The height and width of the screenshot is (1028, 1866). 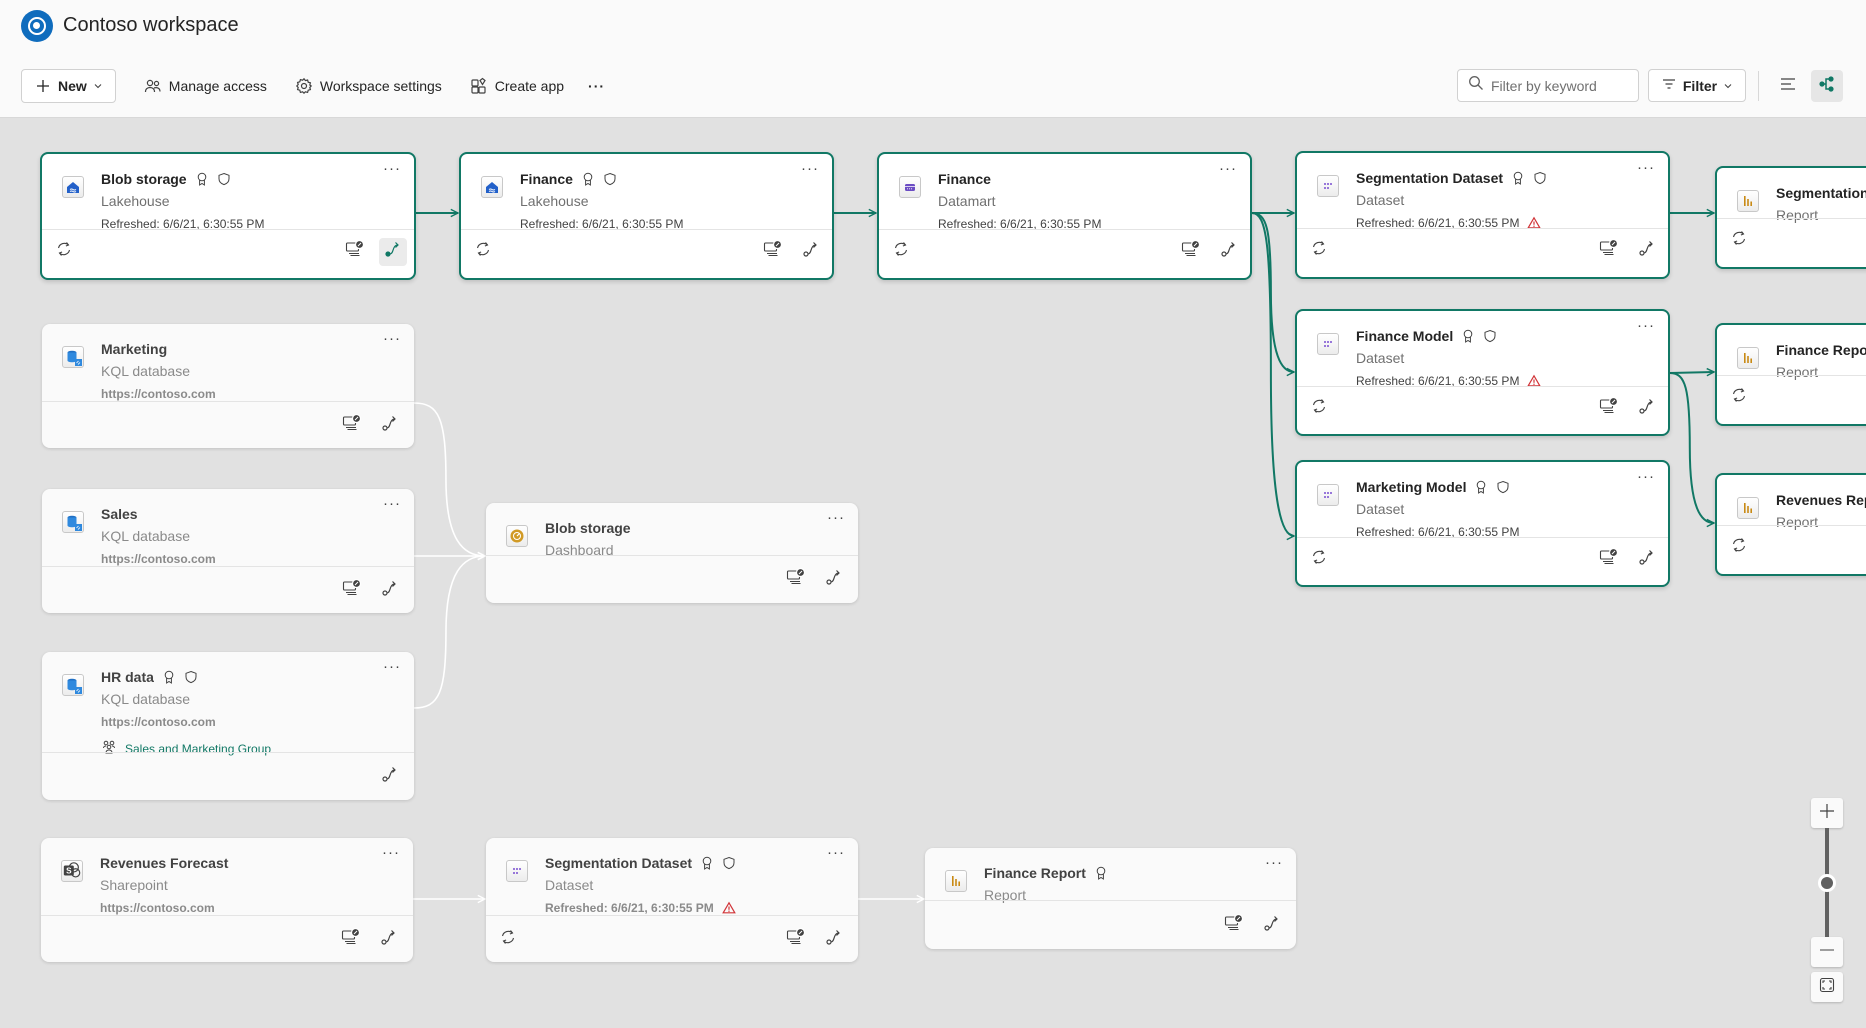 What do you see at coordinates (158, 559) in the screenshot?
I see `card-meta: https://contoso.com` at bounding box center [158, 559].